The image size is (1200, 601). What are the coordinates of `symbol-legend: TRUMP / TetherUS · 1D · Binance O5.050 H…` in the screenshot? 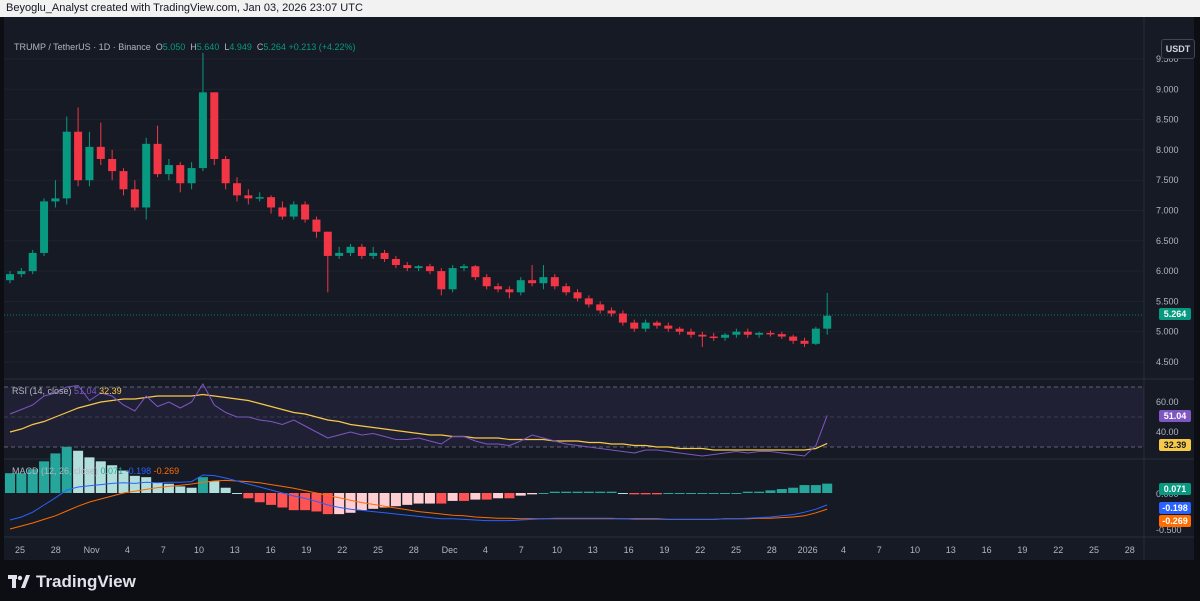 It's located at (185, 47).